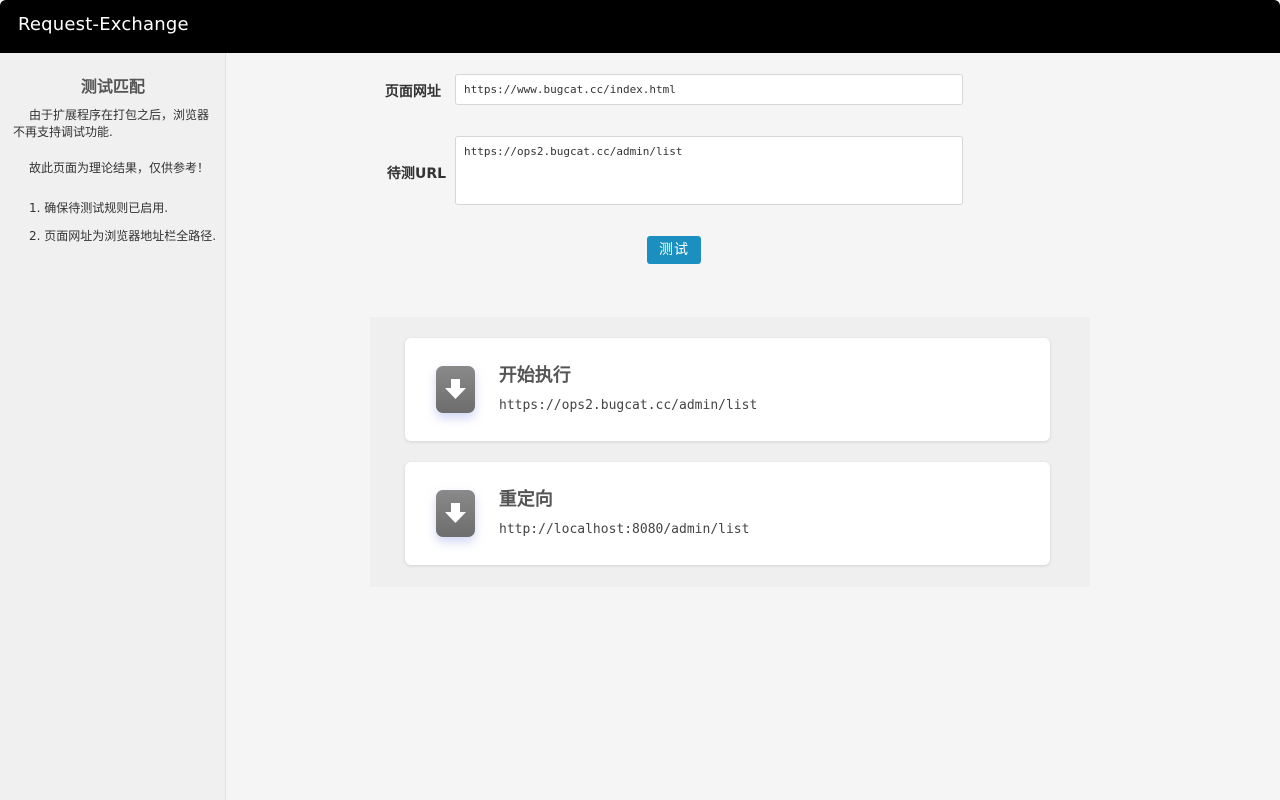  Describe the element at coordinates (413, 92) in the screenshot. I see `page-url-label: 页面网址` at that location.